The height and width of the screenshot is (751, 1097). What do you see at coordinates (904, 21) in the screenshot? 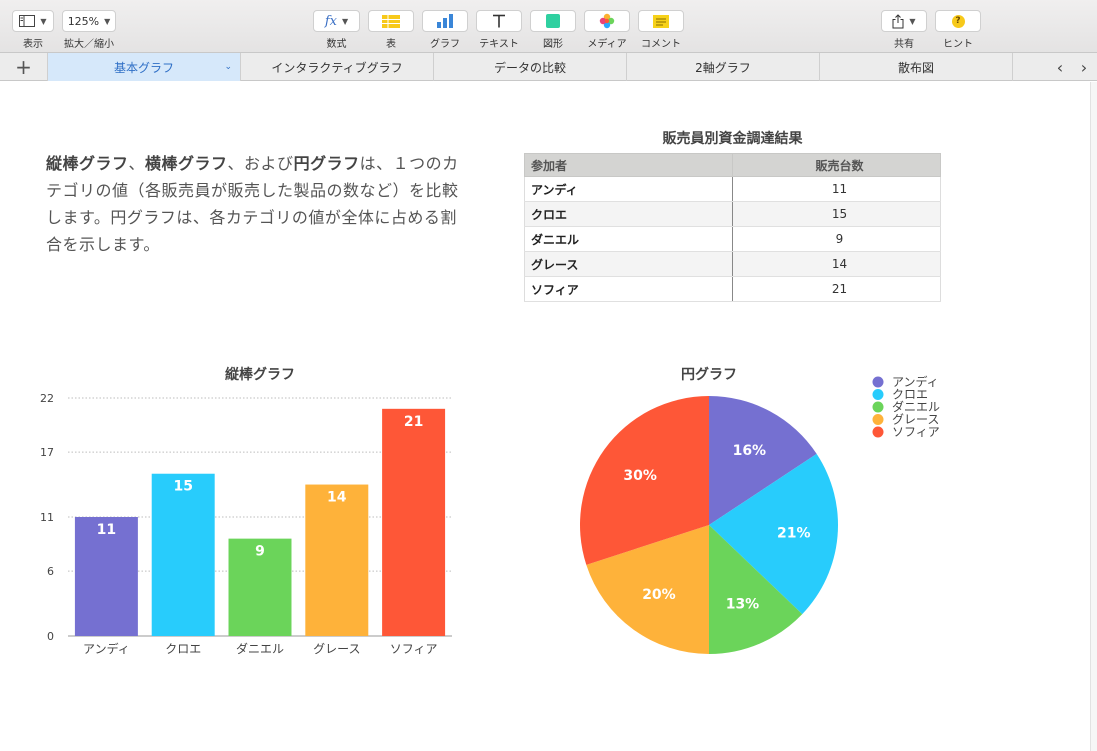
I see `share-button: ▼` at bounding box center [904, 21].